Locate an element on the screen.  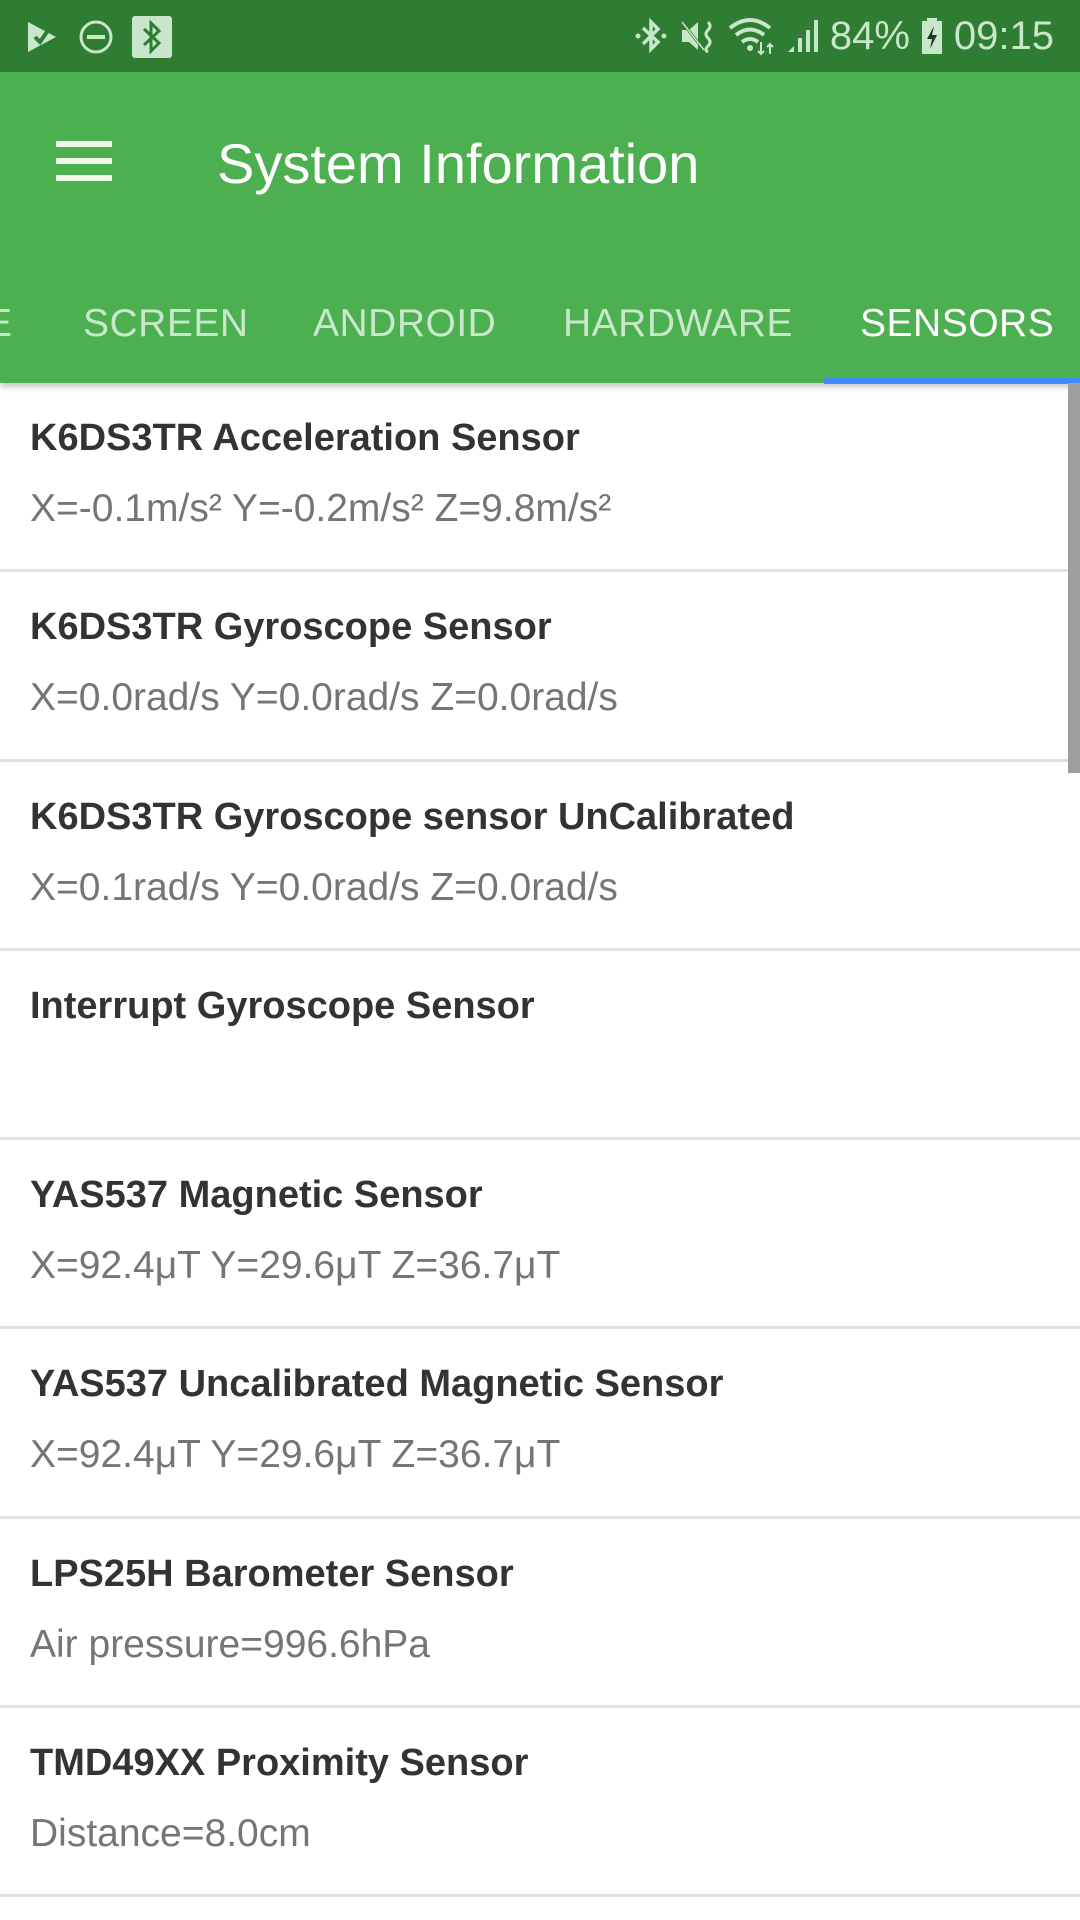
do-not-disturb-icon is located at coordinates (96, 37).